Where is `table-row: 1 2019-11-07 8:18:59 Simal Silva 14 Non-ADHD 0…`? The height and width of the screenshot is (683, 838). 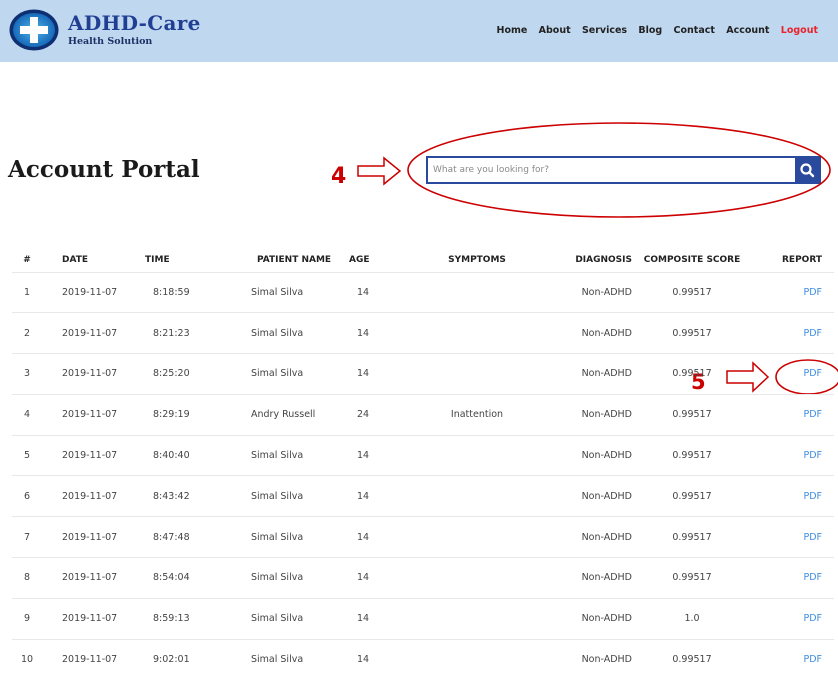 table-row: 1 2019-11-07 8:18:59 Simal Silva 14 Non-ADHD 0… is located at coordinates (423, 292).